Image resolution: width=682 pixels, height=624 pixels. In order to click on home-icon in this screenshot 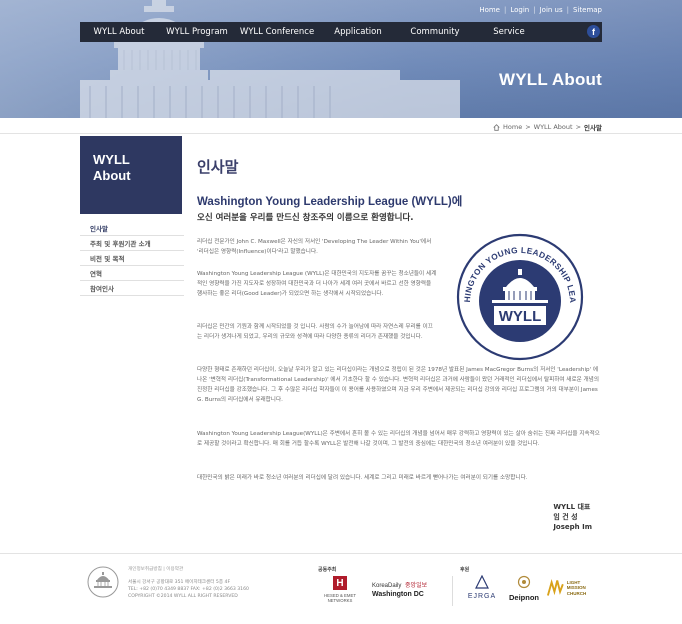, I will do `click(496, 127)`.